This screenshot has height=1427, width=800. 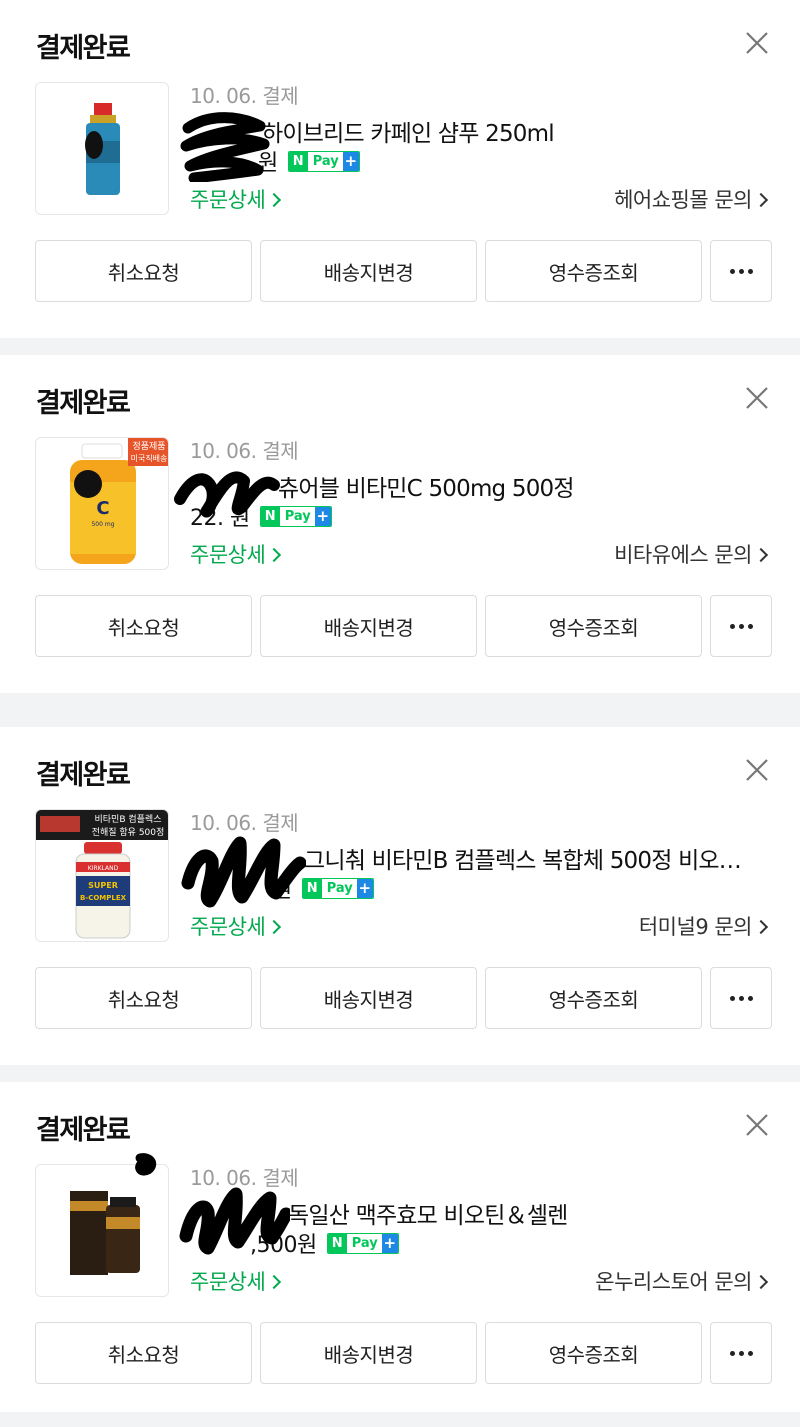 What do you see at coordinates (691, 199) in the screenshot?
I see `seller-inquiry-link: 헤어쇼핑몰 문의` at bounding box center [691, 199].